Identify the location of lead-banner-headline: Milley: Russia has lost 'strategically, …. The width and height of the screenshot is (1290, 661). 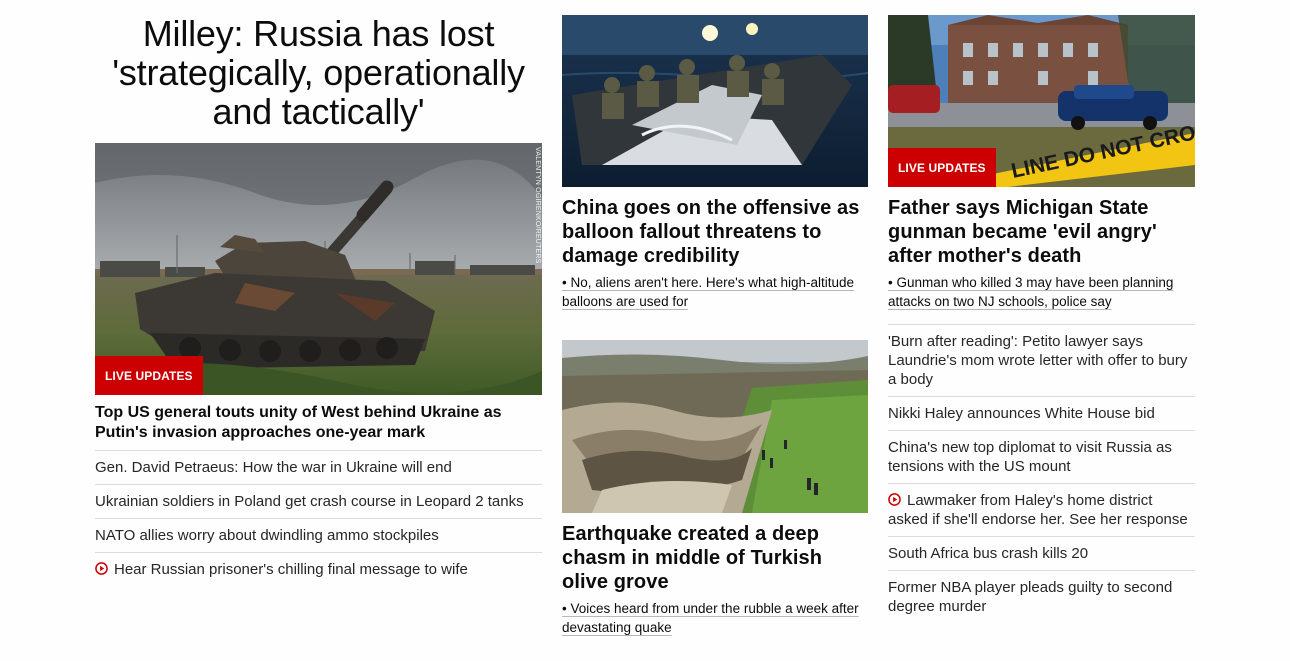
(318, 72).